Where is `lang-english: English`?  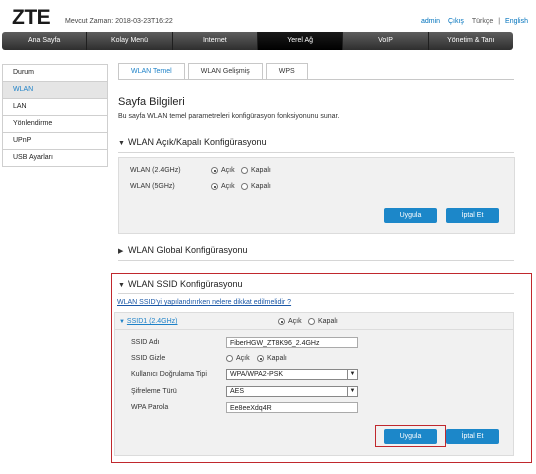
lang-english: English is located at coordinates (516, 21).